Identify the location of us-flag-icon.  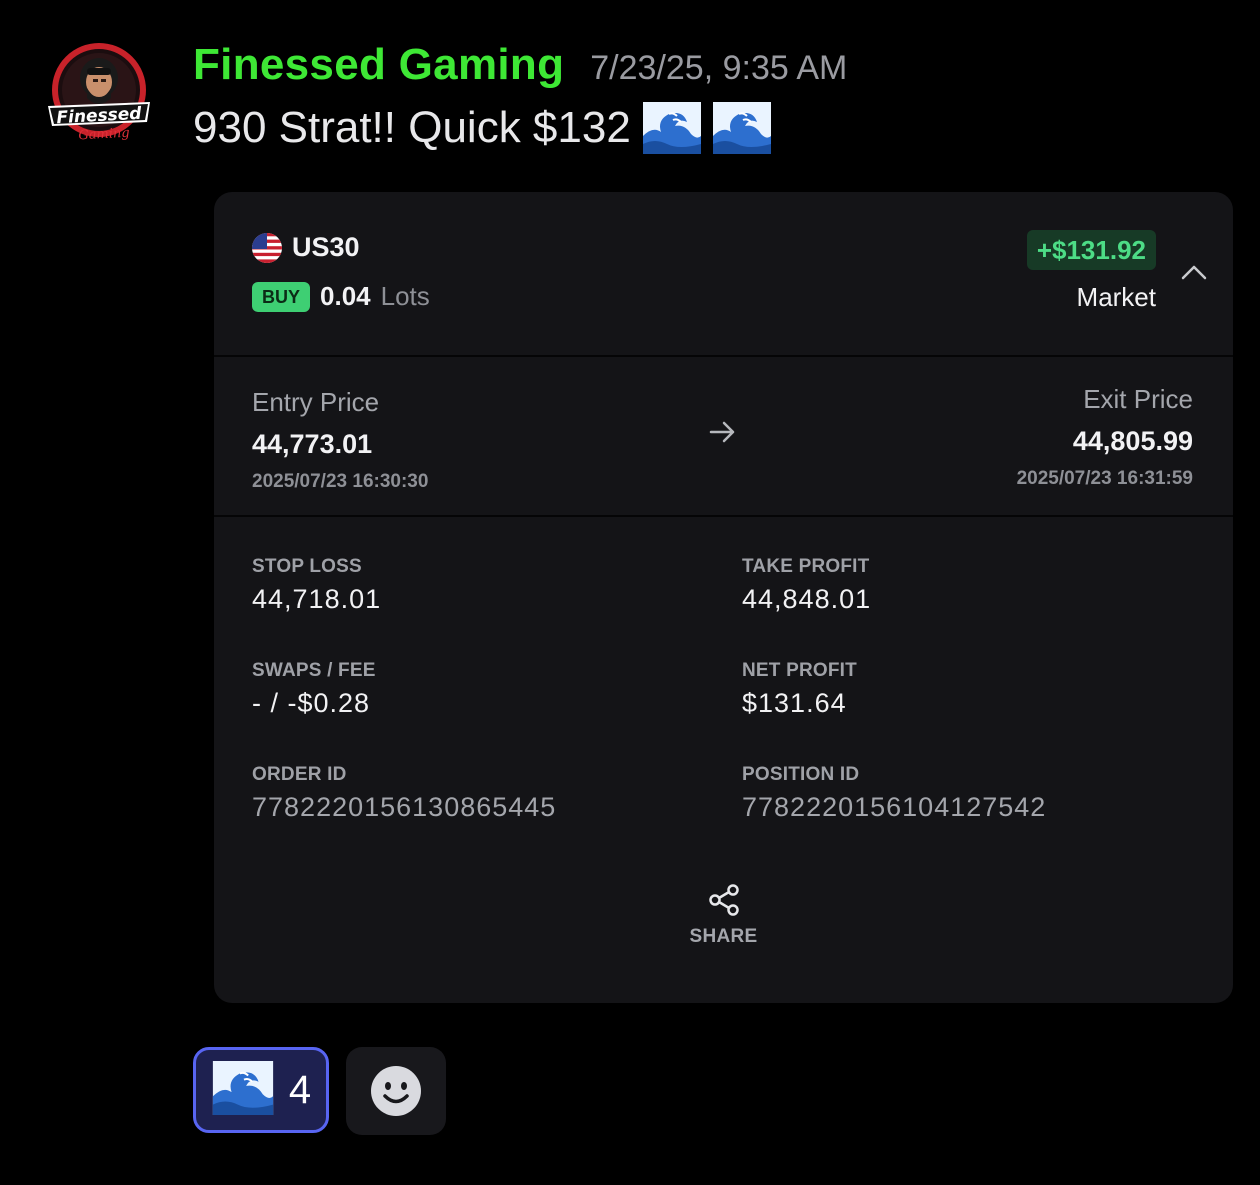
(267, 247).